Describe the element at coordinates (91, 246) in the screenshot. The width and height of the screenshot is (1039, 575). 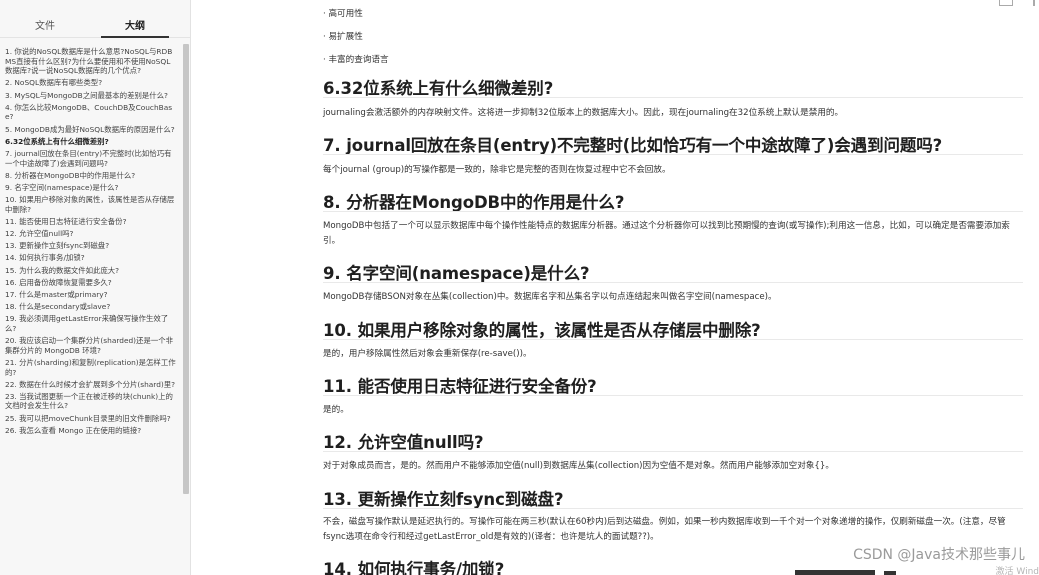
I see `outline-item: 13. 更新操作立刻fsync到磁盘?` at that location.